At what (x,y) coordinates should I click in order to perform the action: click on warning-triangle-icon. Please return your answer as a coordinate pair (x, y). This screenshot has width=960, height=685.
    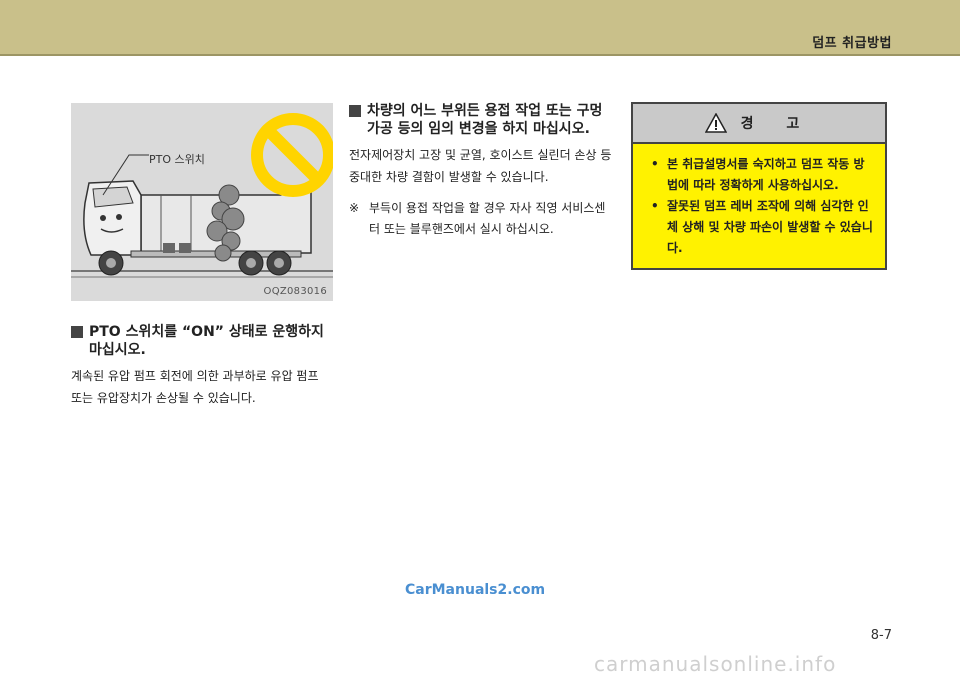
    Looking at the image, I should click on (715, 123).